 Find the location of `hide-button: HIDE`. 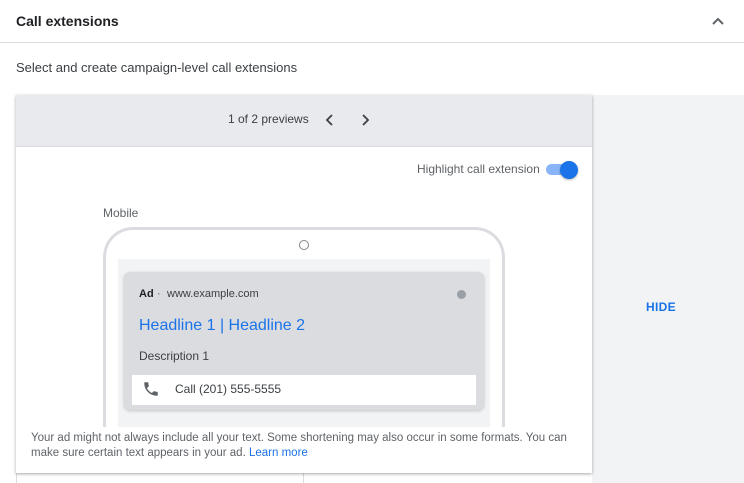

hide-button: HIDE is located at coordinates (661, 307).